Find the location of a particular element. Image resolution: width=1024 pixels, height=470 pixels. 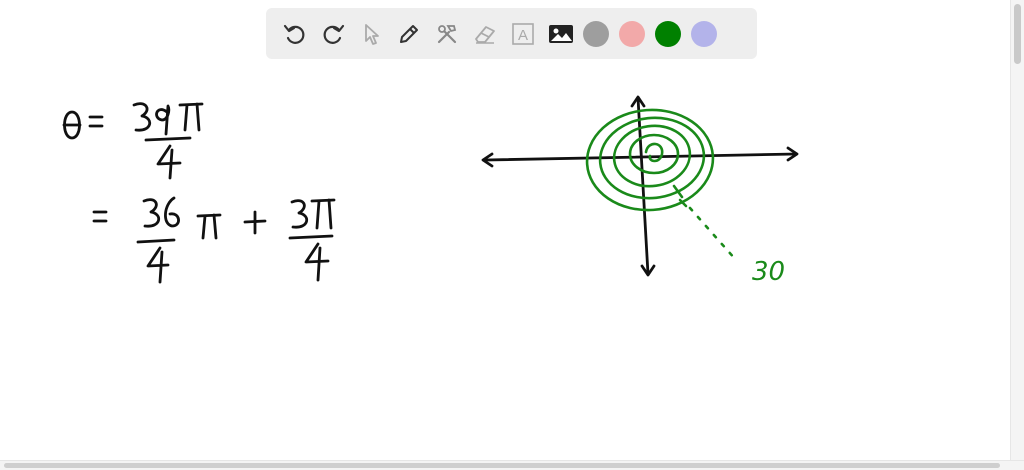

ink-plus is located at coordinates (255, 222).